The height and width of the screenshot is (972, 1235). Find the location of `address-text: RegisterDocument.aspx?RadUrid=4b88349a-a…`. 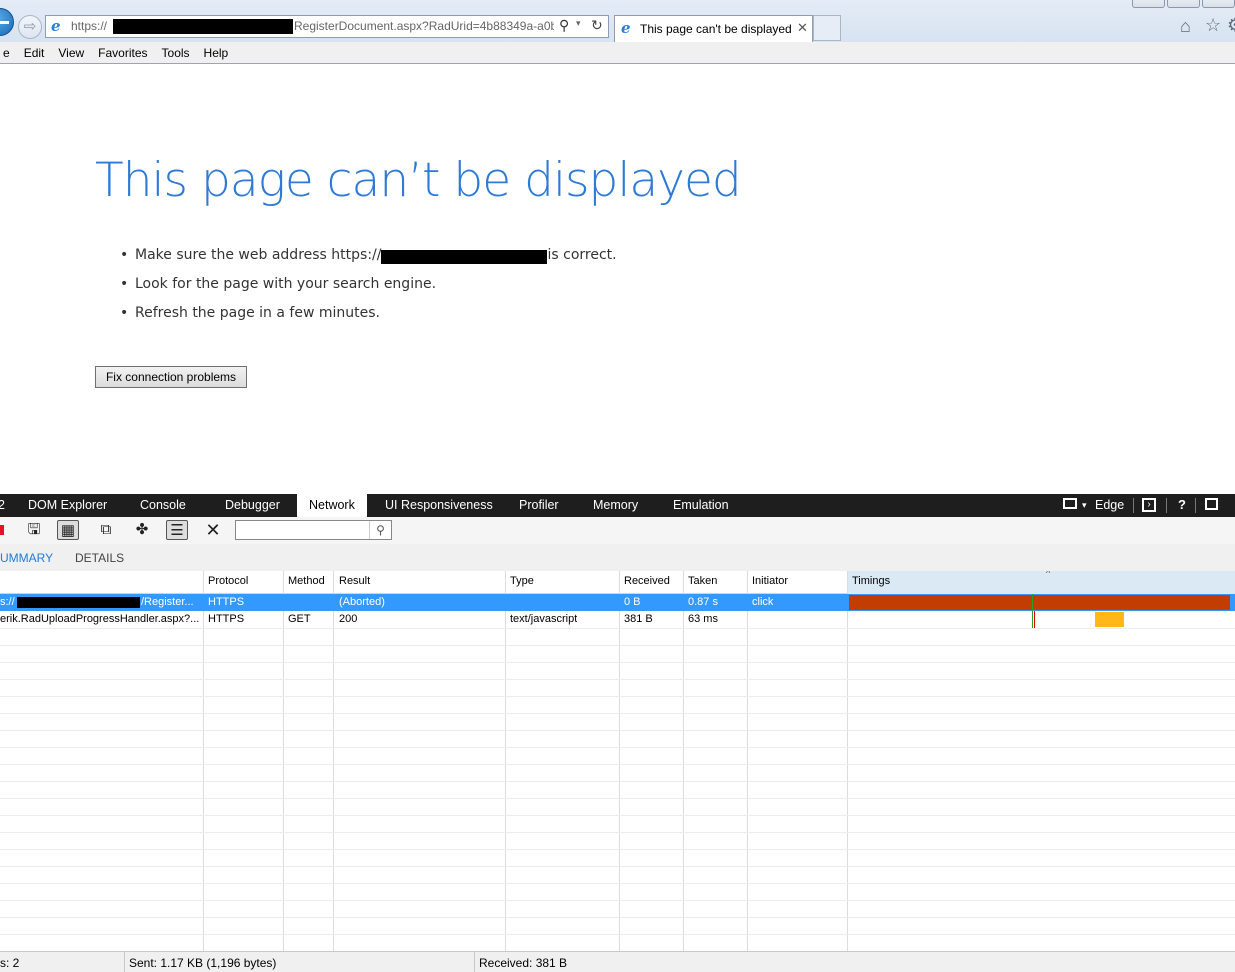

address-text: RegisterDocument.aspx?RadUrid=4b88349a-a… is located at coordinates (424, 26).